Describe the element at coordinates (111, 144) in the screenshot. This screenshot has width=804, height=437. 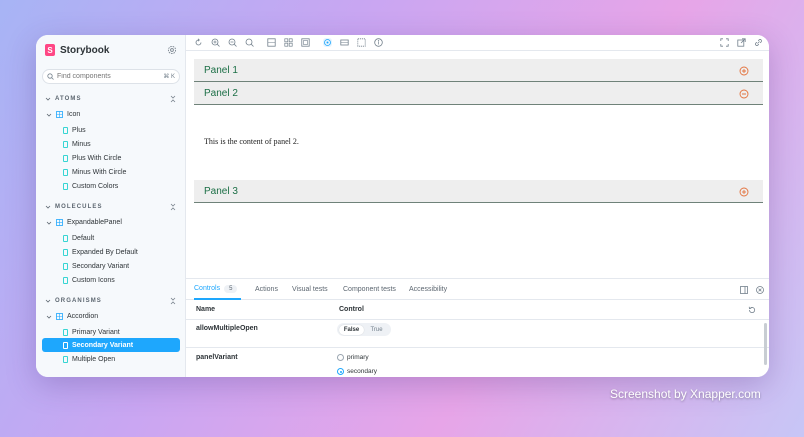
I see `story-minus: Minus` at that location.